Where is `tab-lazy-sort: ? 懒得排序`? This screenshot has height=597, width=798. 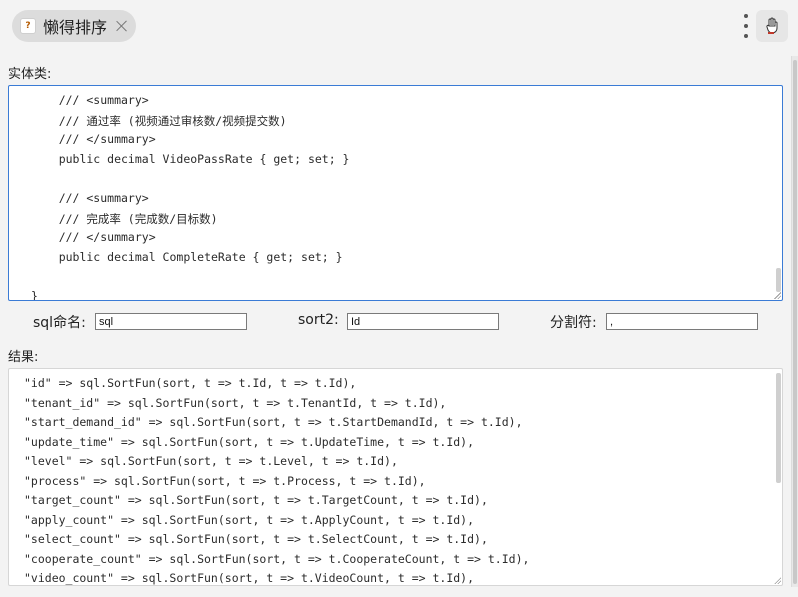
tab-lazy-sort: ? 懒得排序 is located at coordinates (74, 26).